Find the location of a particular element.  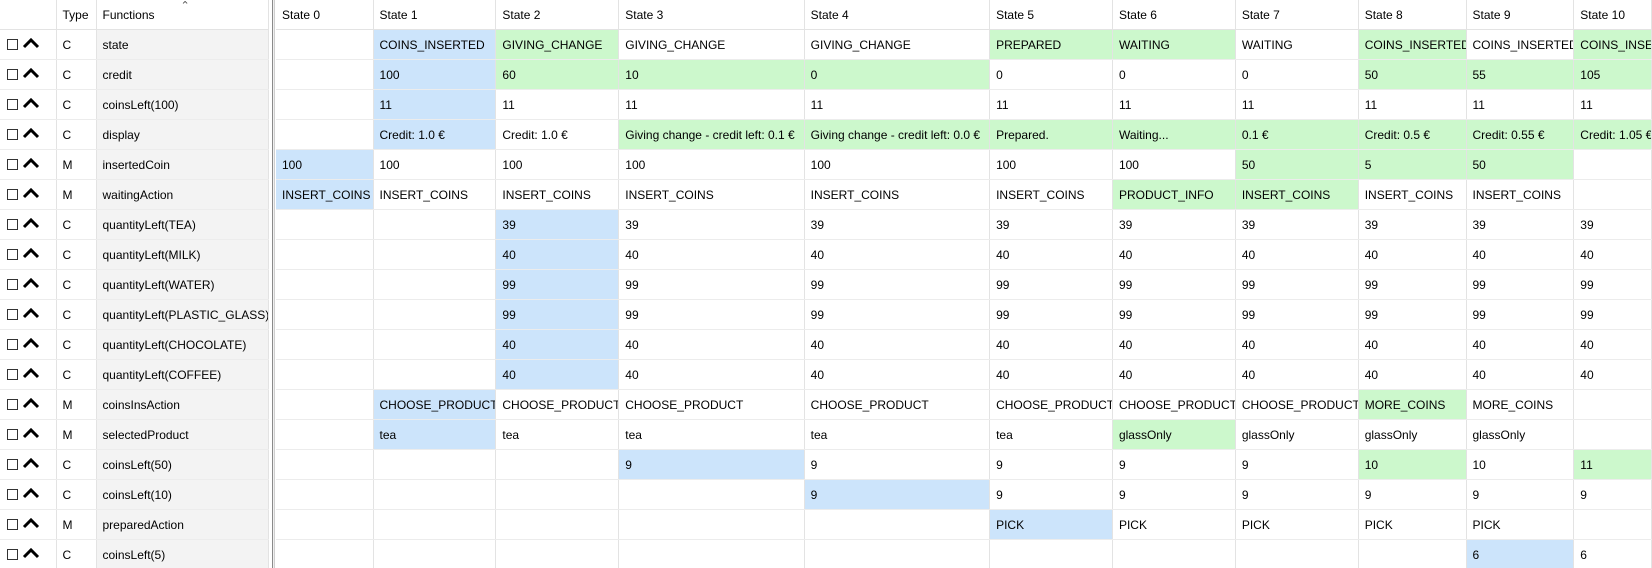

state-value-cell: INSERT_COINS is located at coordinates (1520, 194).